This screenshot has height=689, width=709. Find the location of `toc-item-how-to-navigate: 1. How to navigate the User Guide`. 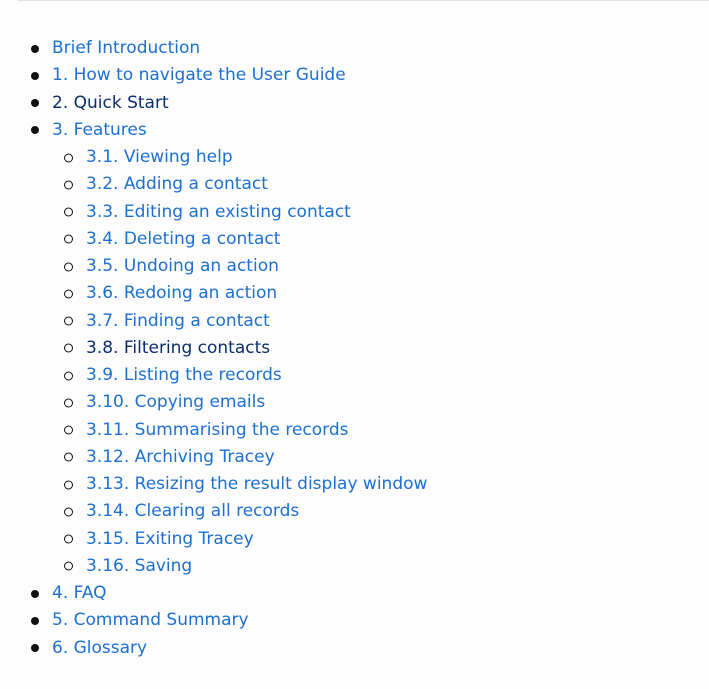

toc-item-how-to-navigate: 1. How to navigate the User Guide is located at coordinates (213, 75).